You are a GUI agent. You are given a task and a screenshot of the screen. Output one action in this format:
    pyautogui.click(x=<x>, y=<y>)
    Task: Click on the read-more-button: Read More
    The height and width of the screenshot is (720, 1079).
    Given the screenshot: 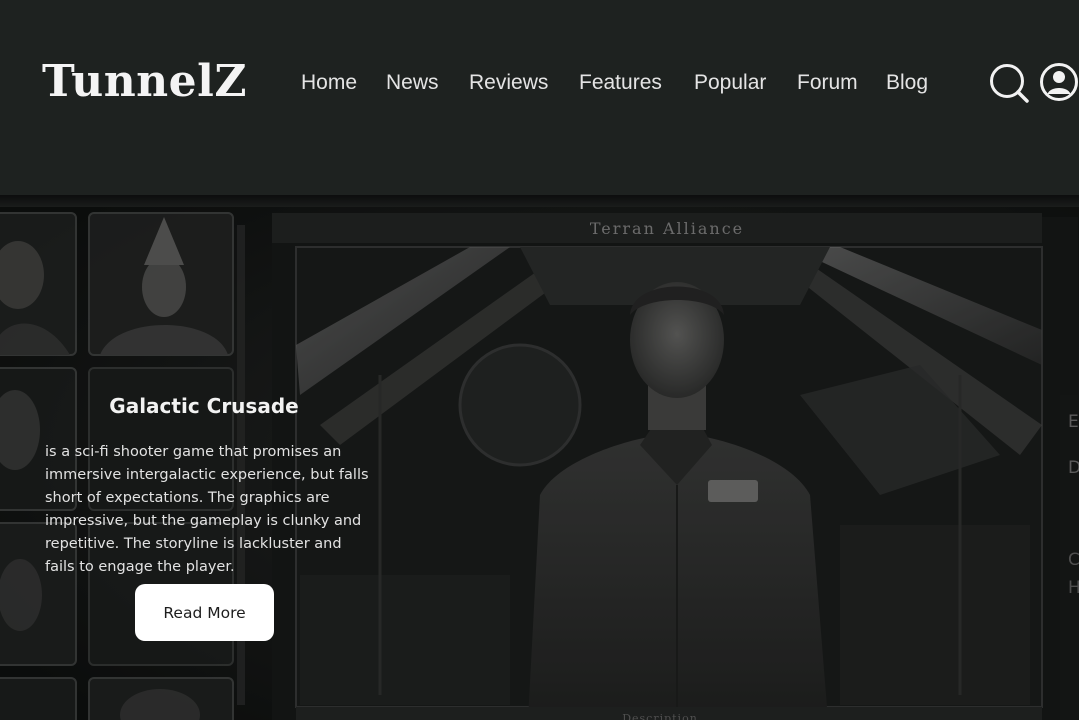 What is the action you would take?
    pyautogui.click(x=204, y=612)
    